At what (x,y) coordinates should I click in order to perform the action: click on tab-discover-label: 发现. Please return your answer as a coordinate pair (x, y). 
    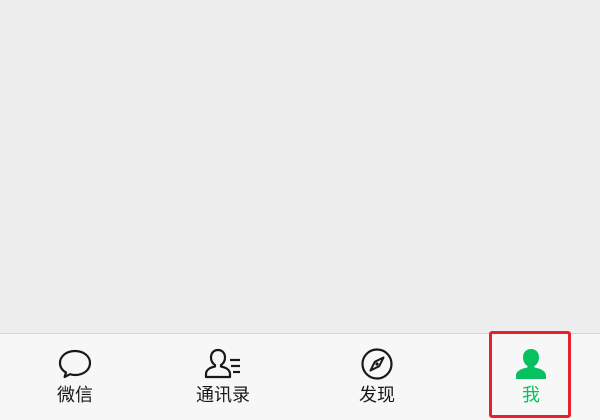
    Looking at the image, I should click on (377, 395).